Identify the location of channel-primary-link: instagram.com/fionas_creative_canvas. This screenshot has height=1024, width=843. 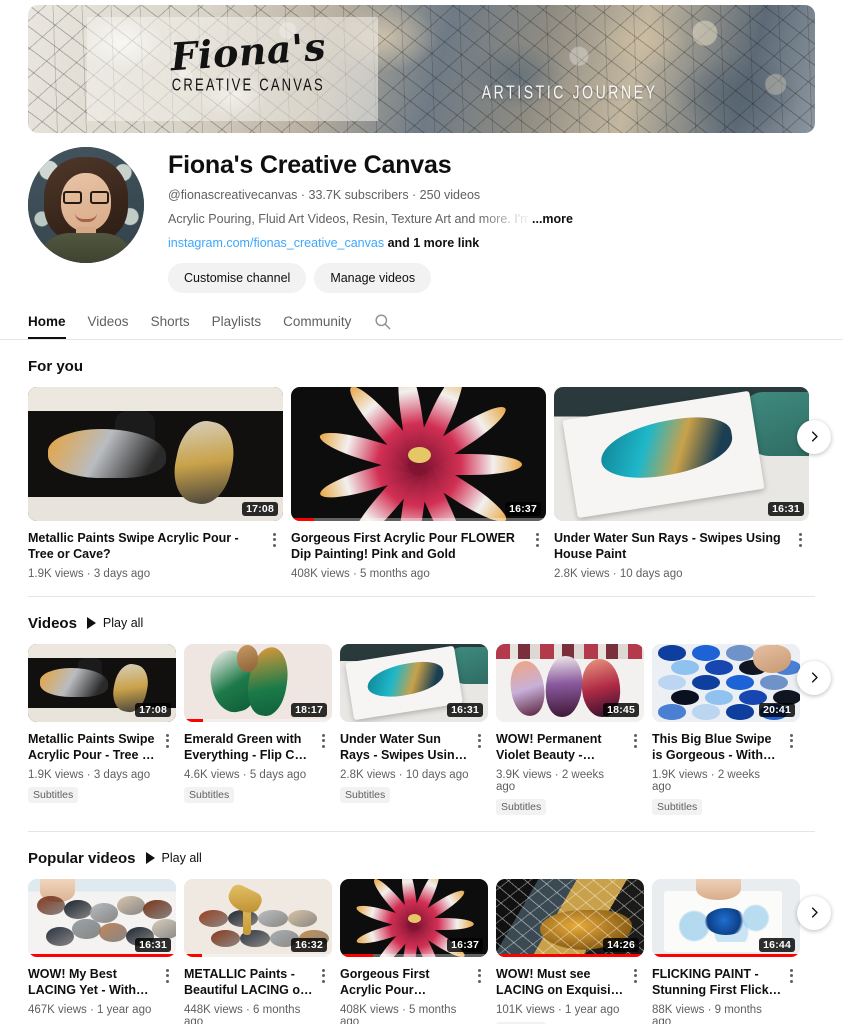
(276, 243).